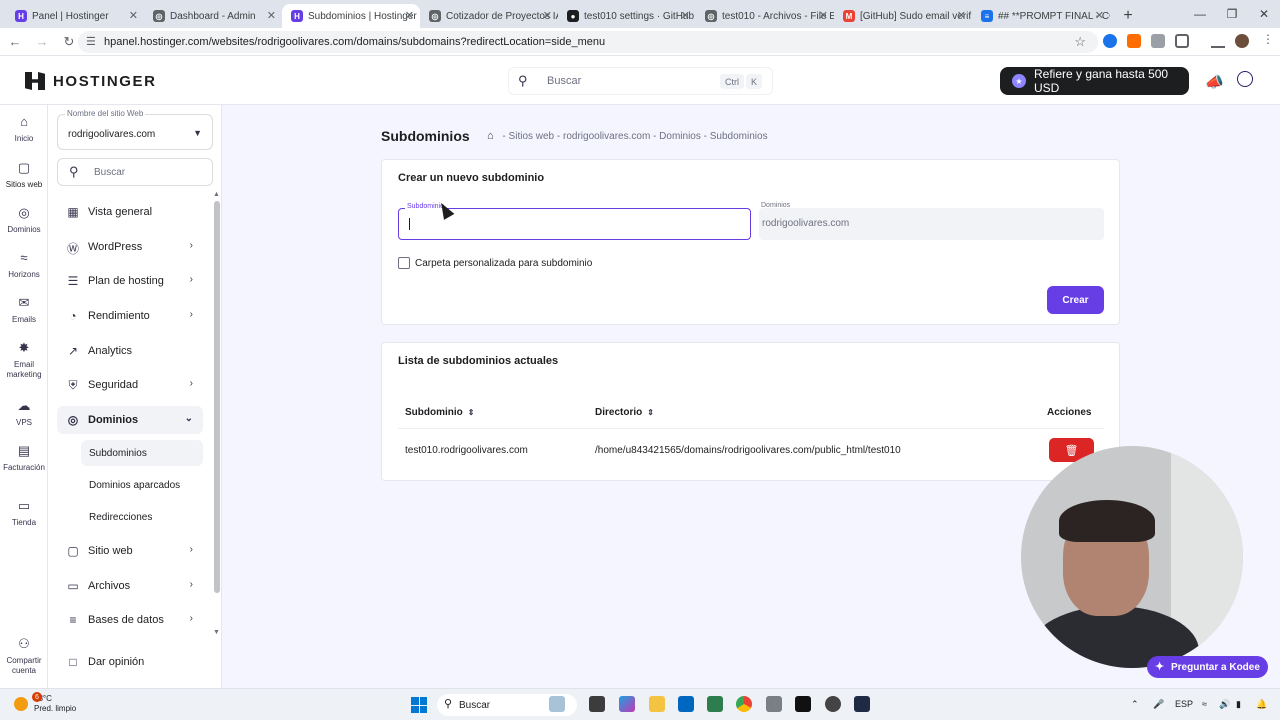  Describe the element at coordinates (1204, 704) in the screenshot. I see `wifi-icon: ≈` at that location.